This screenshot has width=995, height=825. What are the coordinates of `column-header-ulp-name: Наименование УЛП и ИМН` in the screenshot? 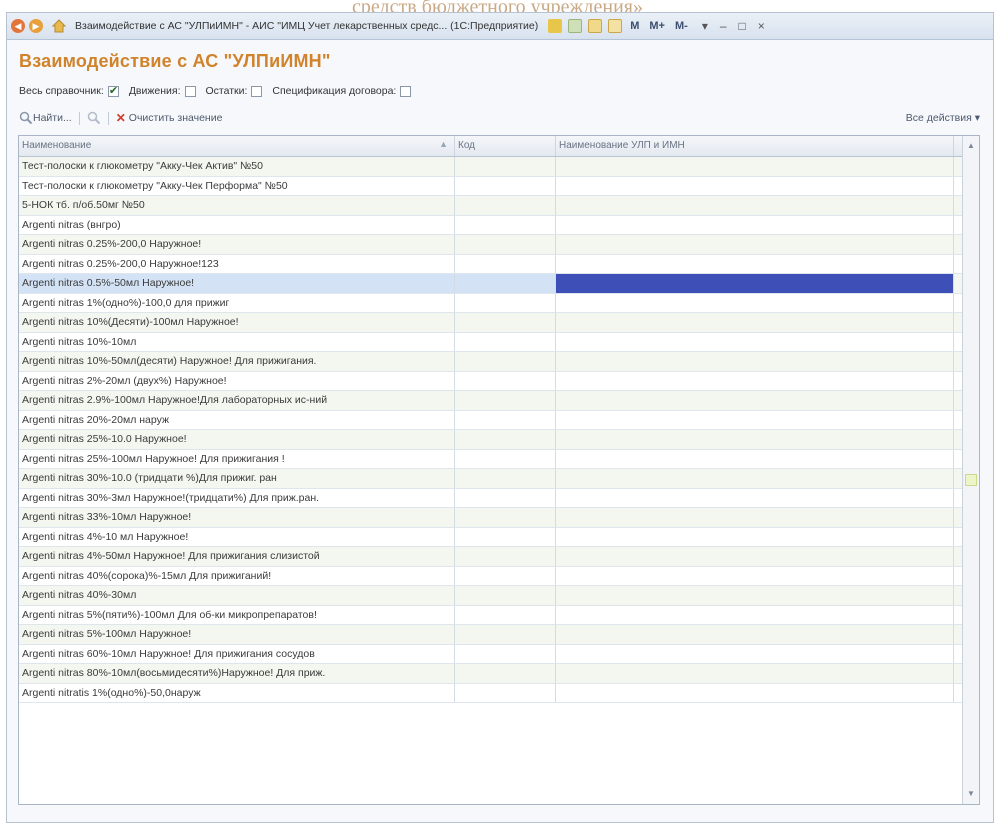 It's located at (755, 146).